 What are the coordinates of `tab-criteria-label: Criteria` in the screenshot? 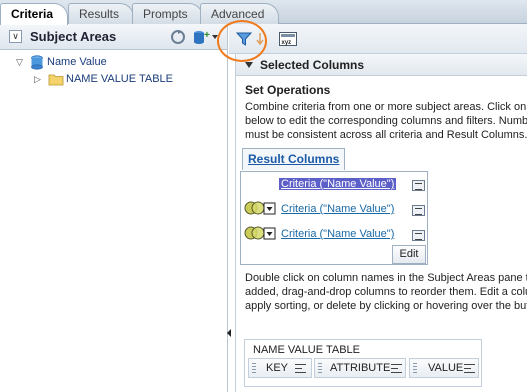 It's located at (32, 14).